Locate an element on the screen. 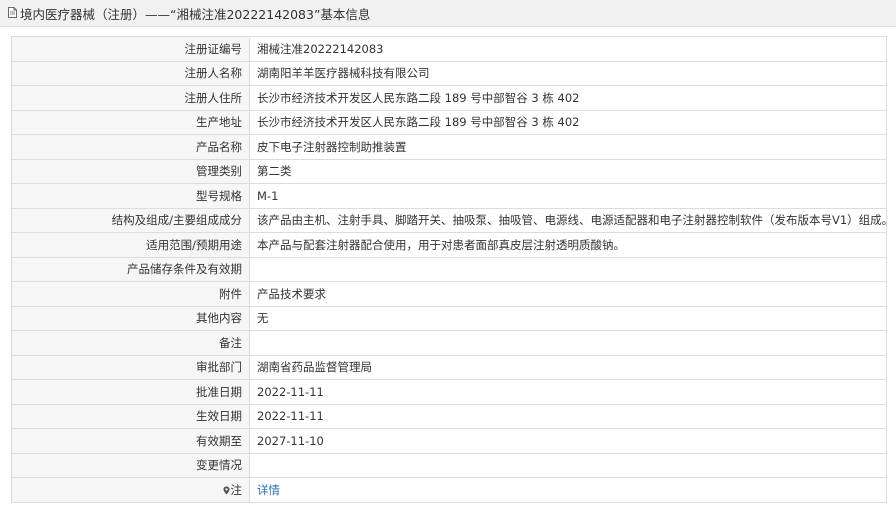 The height and width of the screenshot is (527, 896). table-row: 生效日期 2022-11-11 is located at coordinates (449, 416).